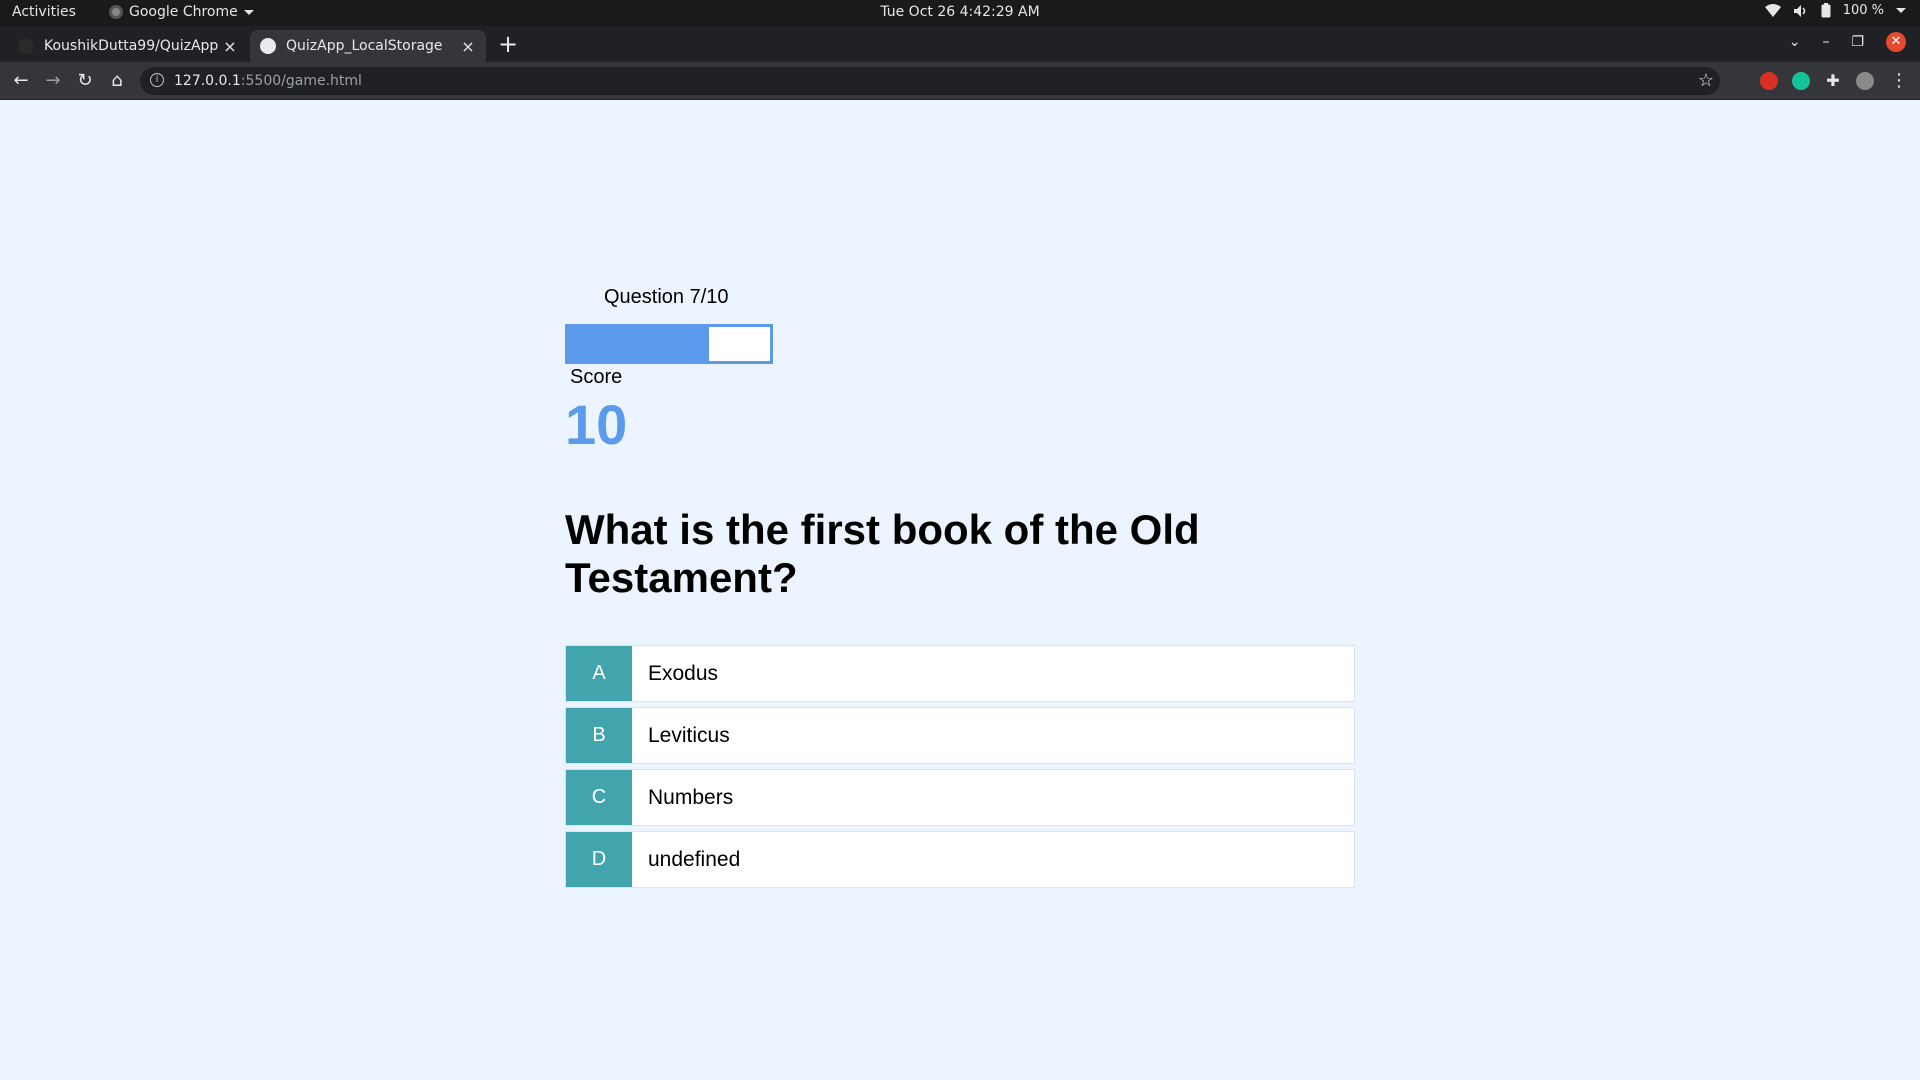 The image size is (1920, 1080). What do you see at coordinates (599, 797) in the screenshot?
I see `choice-prefix: C` at bounding box center [599, 797].